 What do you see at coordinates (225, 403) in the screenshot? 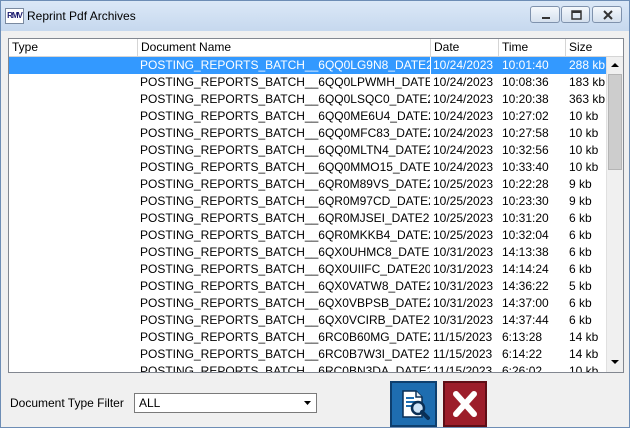
I see `document-type-filter-select: ALL` at bounding box center [225, 403].